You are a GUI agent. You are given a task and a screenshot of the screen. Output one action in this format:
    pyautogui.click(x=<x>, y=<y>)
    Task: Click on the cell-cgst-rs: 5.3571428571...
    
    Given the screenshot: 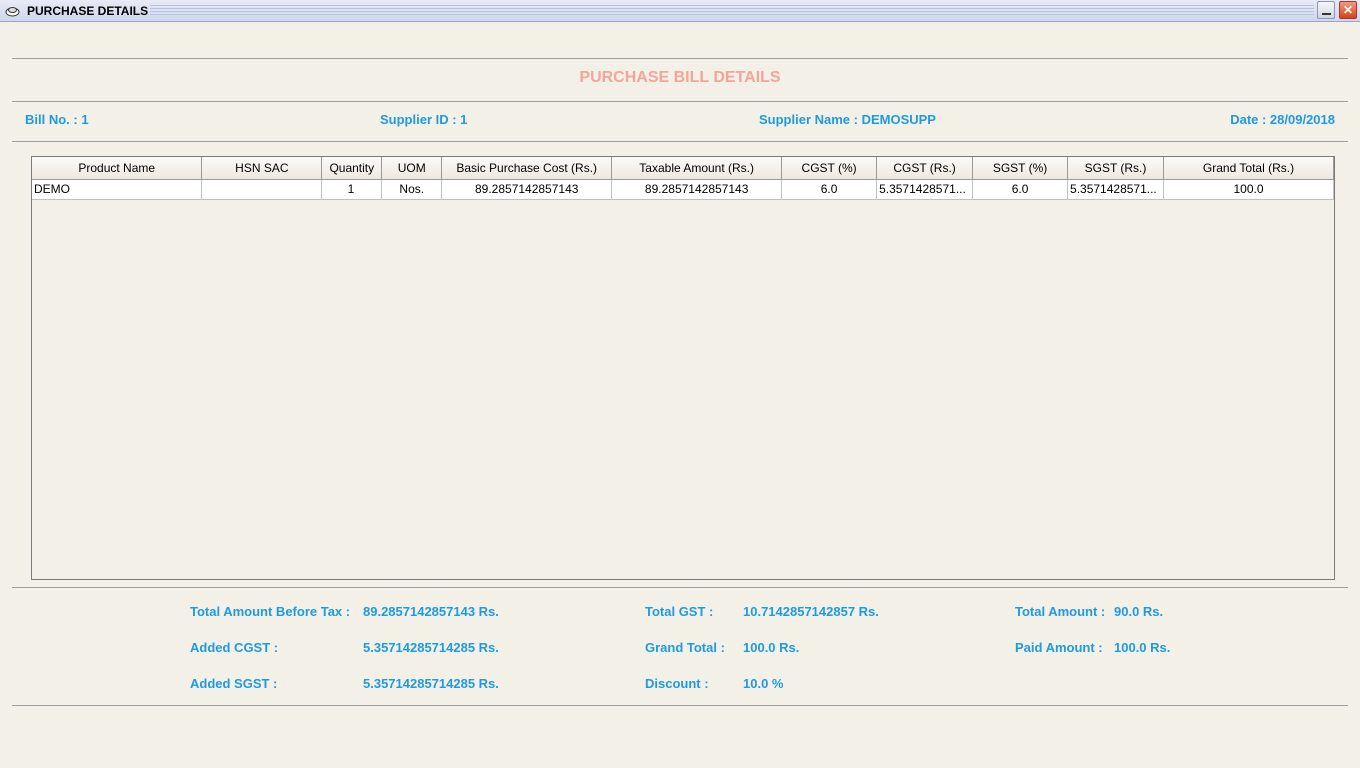 What is the action you would take?
    pyautogui.click(x=925, y=189)
    